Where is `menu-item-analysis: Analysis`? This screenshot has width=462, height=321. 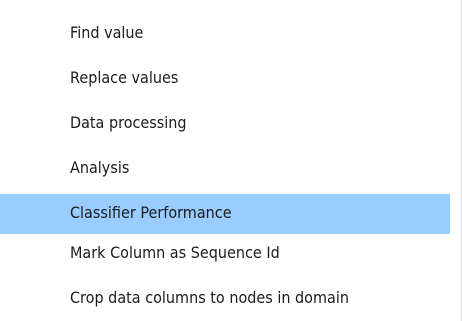 menu-item-analysis: Analysis is located at coordinates (230, 171).